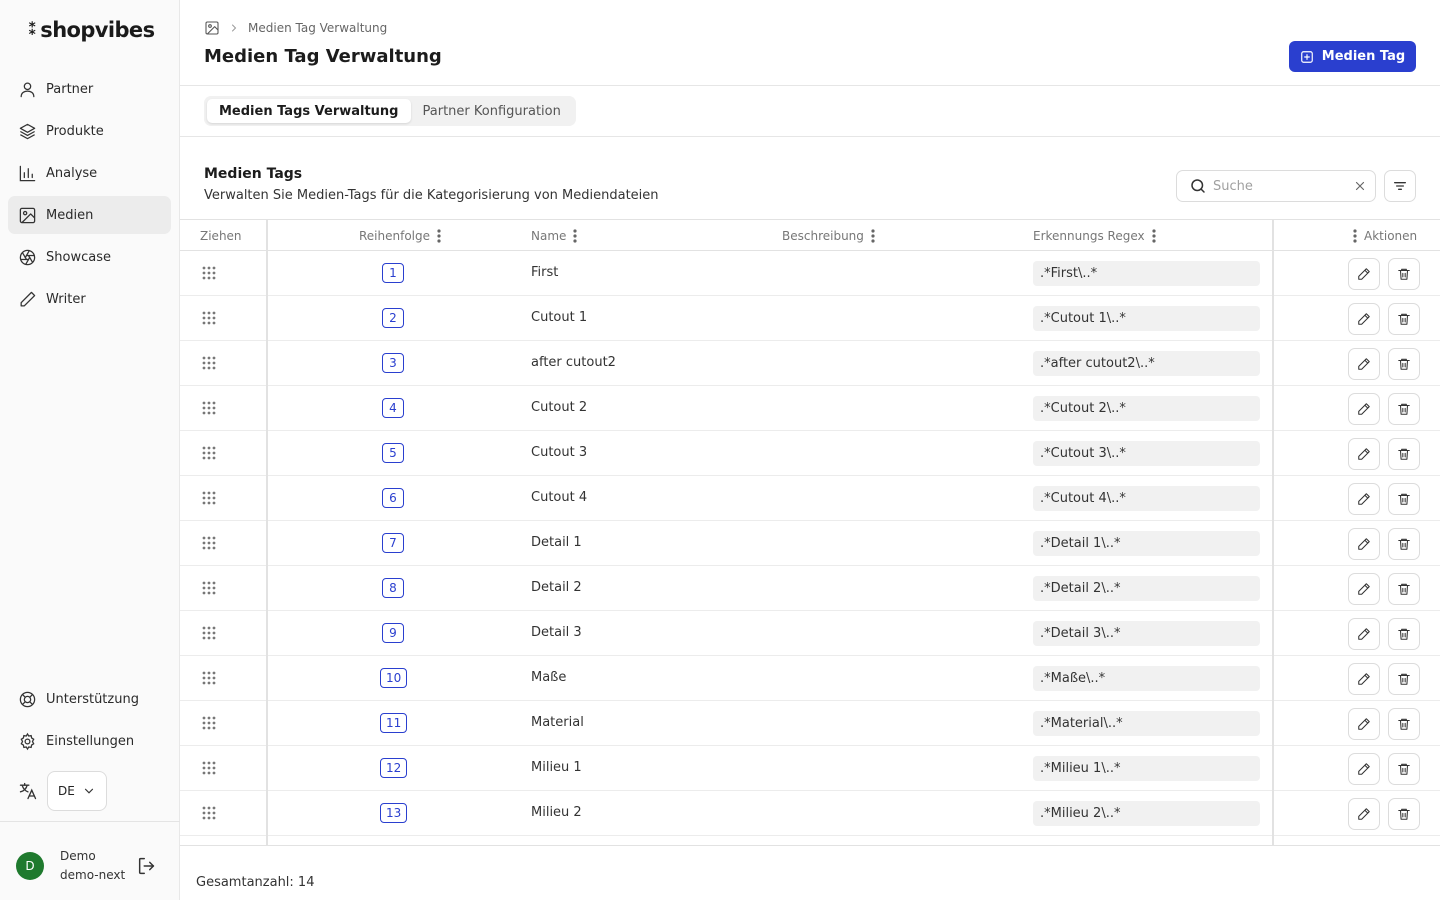  What do you see at coordinates (212, 28) in the screenshot?
I see `image-icon` at bounding box center [212, 28].